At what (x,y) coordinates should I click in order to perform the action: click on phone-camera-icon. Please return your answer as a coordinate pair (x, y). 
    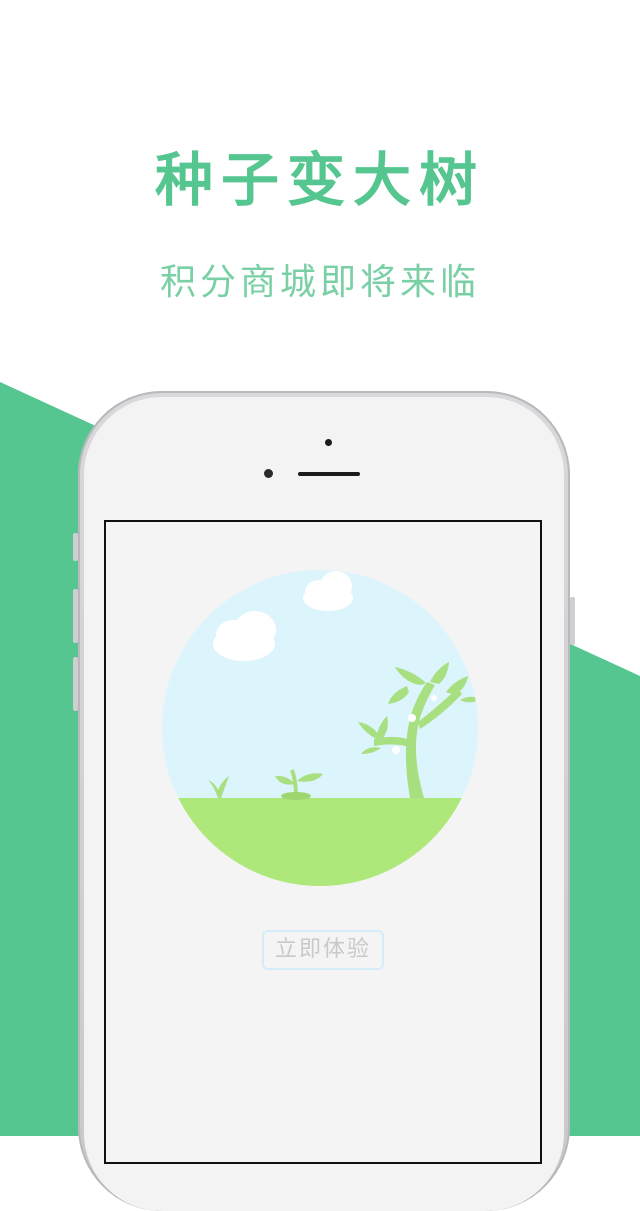
    Looking at the image, I should click on (268, 473).